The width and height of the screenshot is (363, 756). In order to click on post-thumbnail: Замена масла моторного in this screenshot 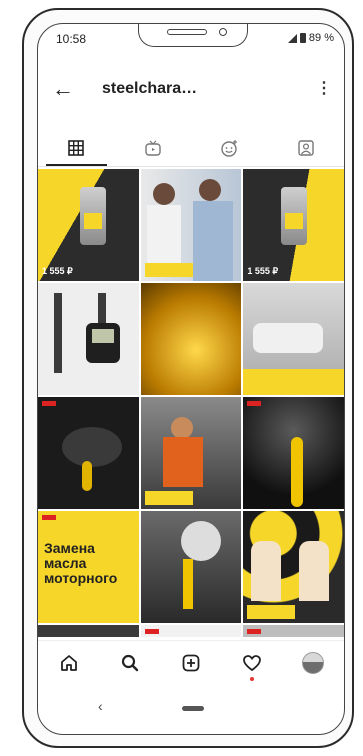, I will do `click(88, 567)`.